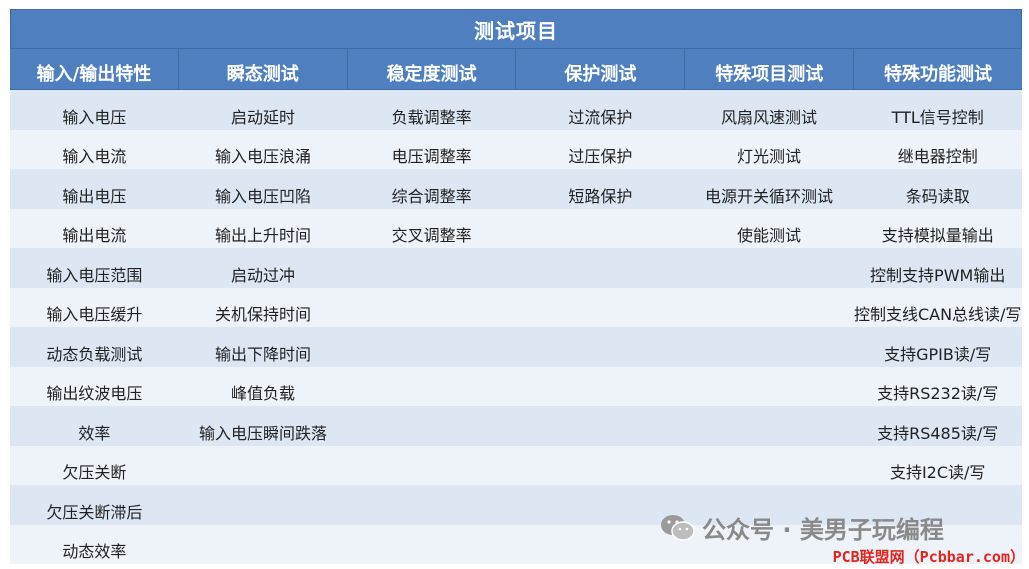 The height and width of the screenshot is (569, 1029). I want to click on watermark: 公众号 · 美男子玩编程, so click(802, 527).